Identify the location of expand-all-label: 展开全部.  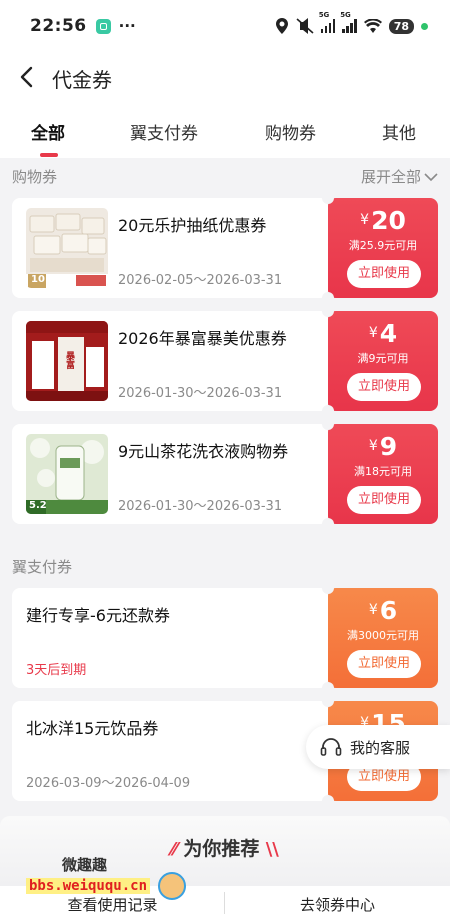
(390, 177).